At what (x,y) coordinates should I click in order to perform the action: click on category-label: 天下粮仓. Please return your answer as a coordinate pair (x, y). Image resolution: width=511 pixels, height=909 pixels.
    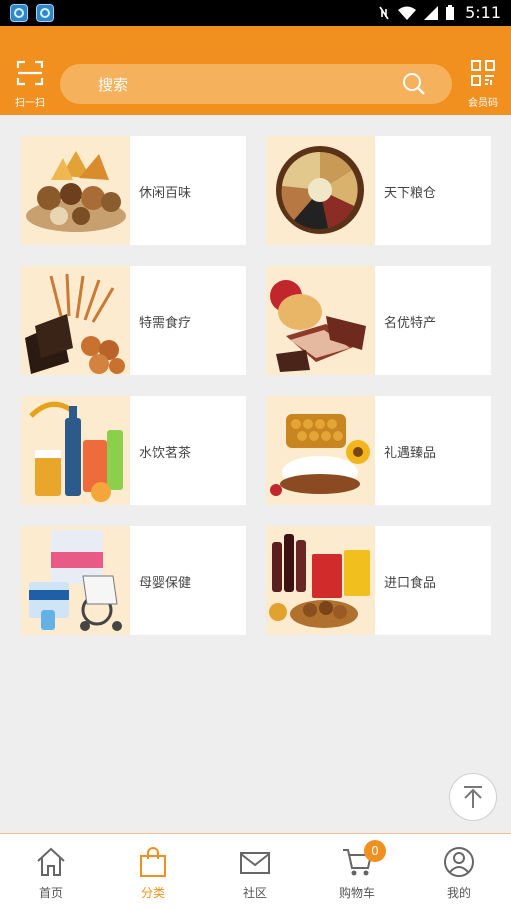
    Looking at the image, I should click on (410, 193).